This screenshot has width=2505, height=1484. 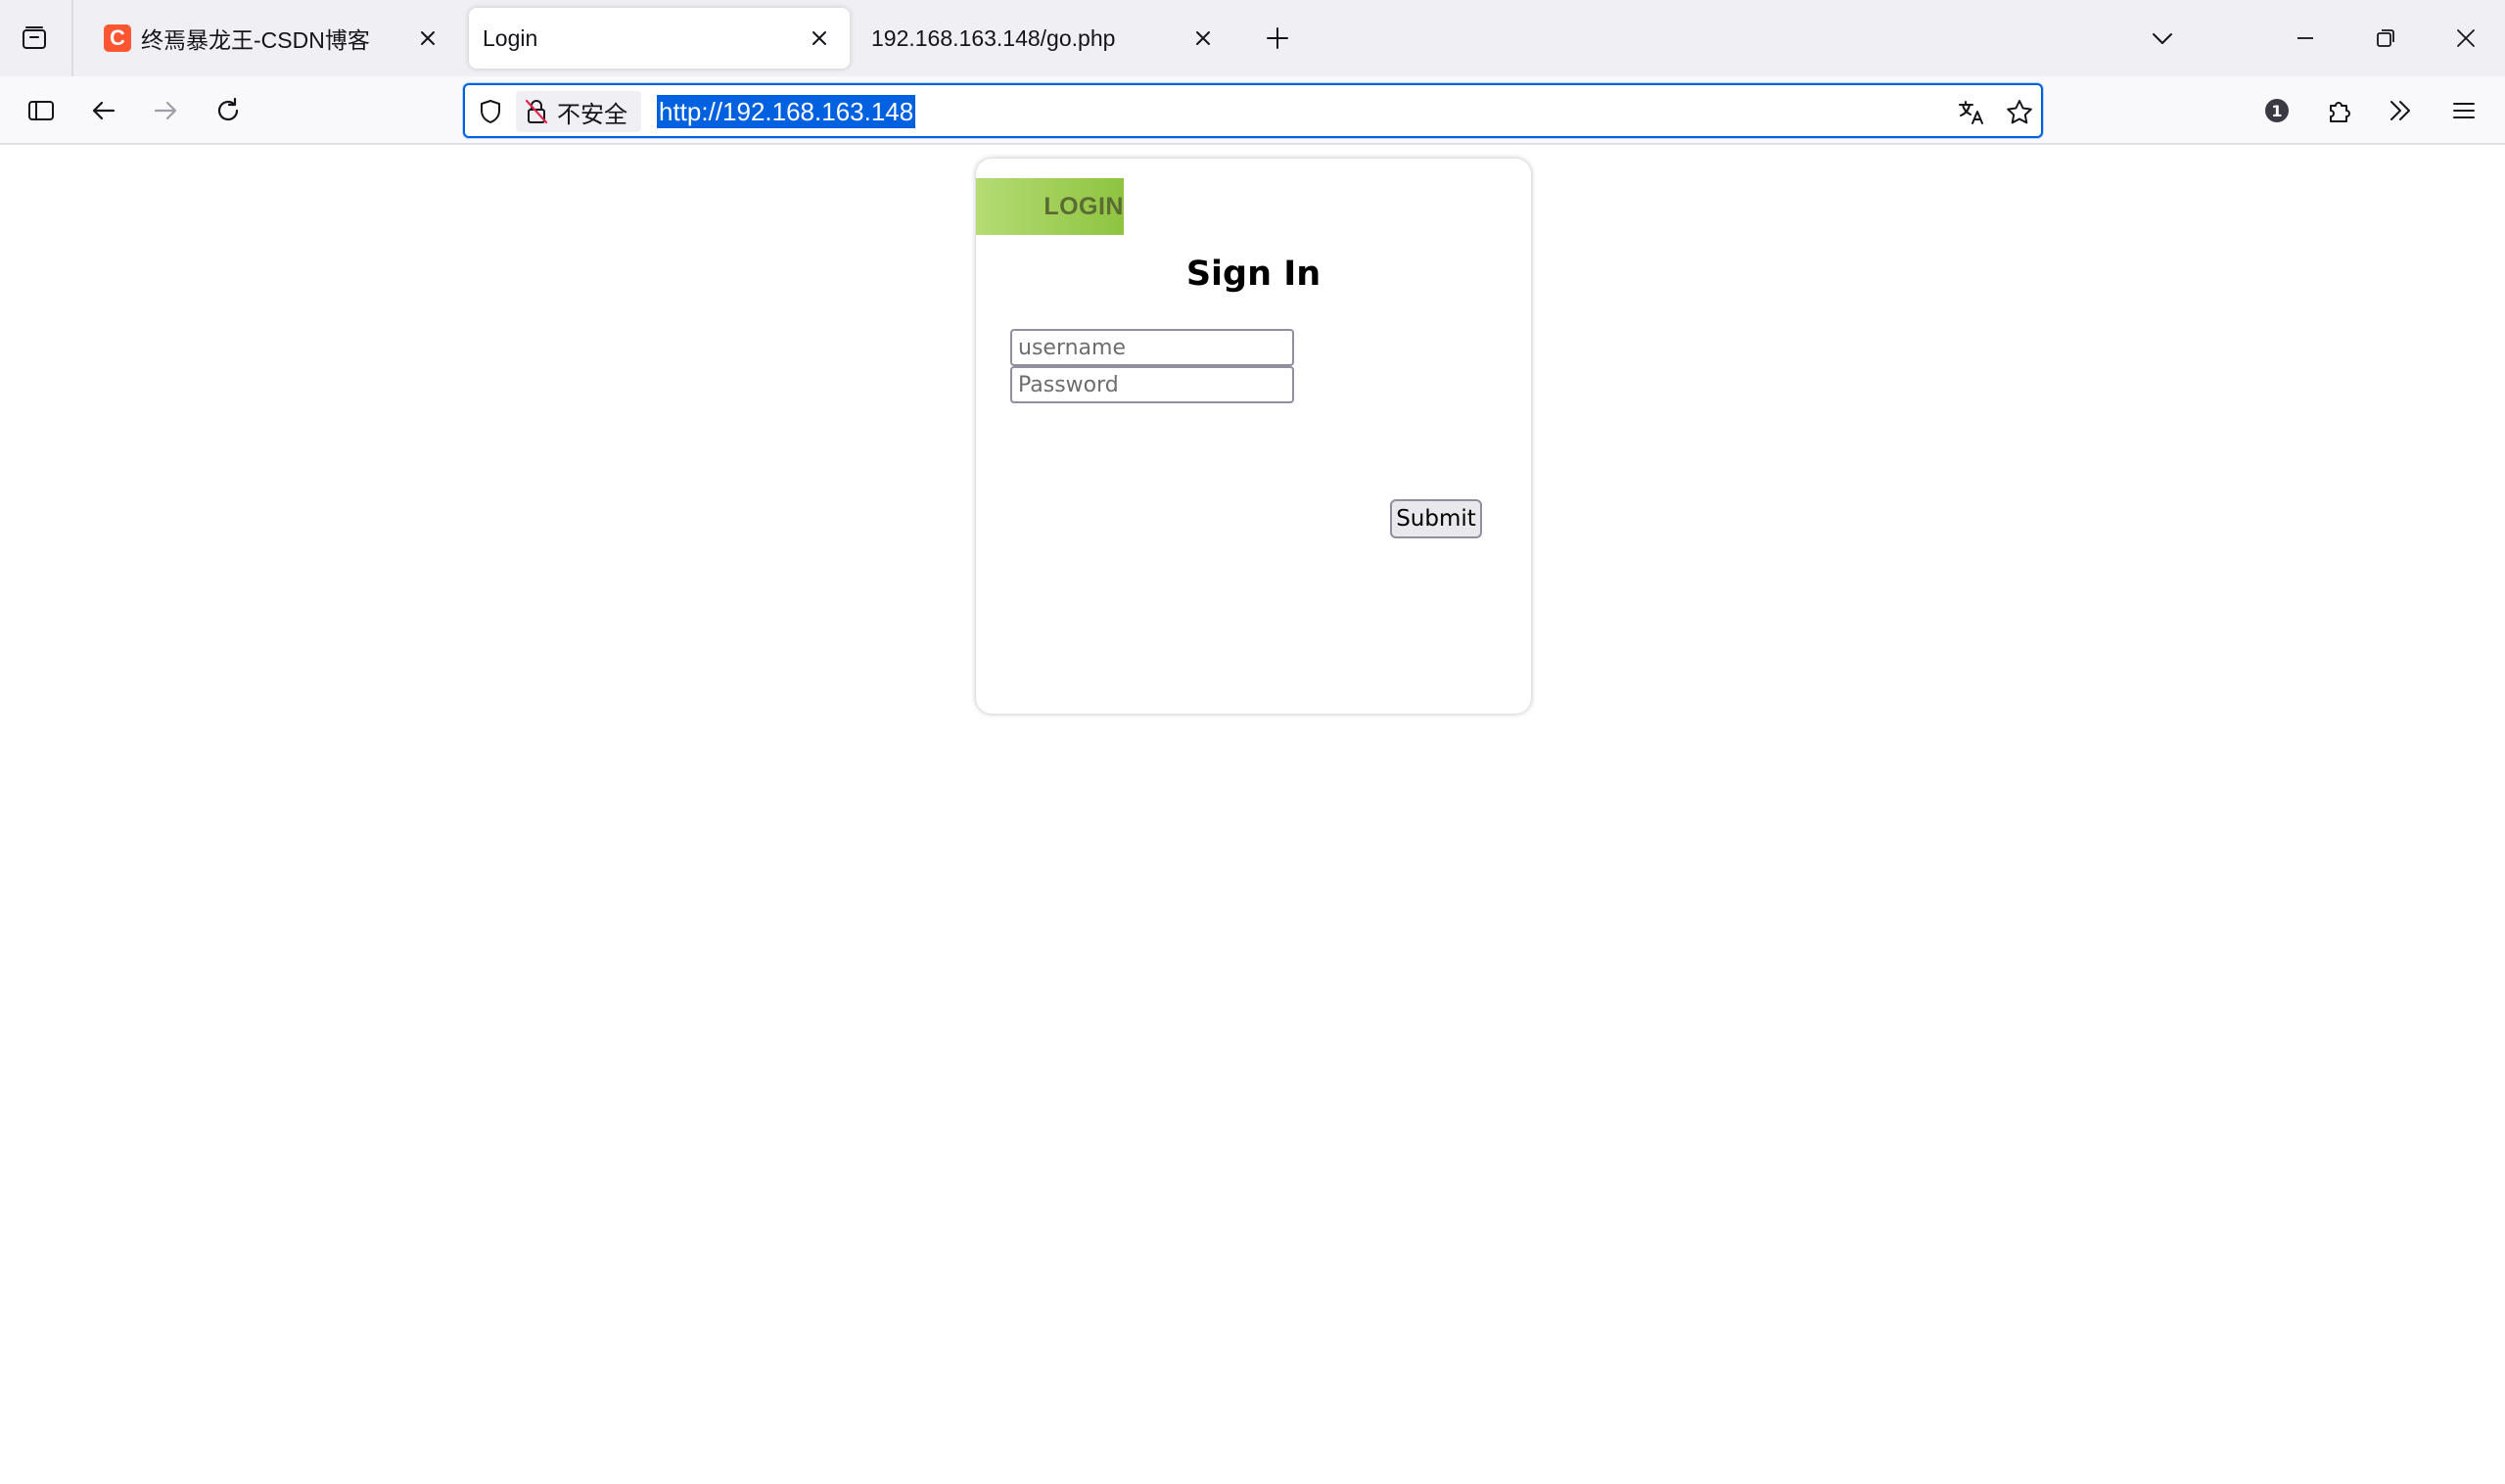 I want to click on page-title: Sign In, so click(x=1253, y=274).